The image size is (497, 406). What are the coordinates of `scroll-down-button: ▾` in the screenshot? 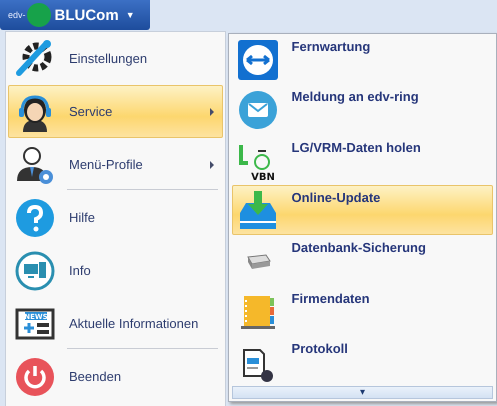 It's located at (362, 393).